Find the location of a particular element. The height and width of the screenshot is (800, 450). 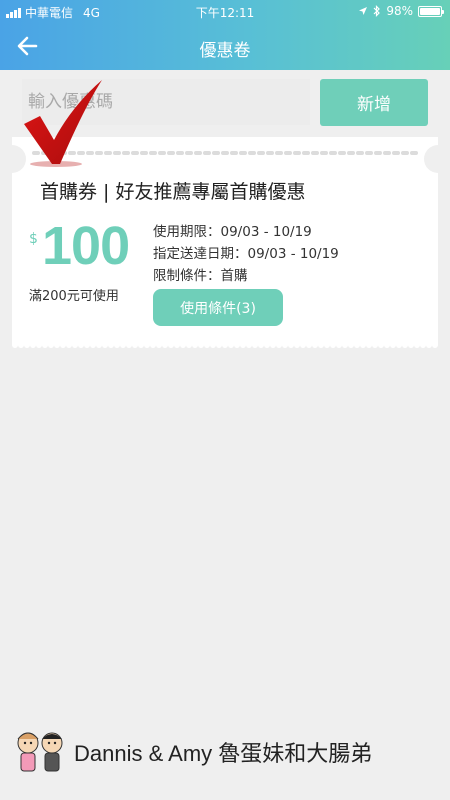

app-header: 中華電信 4G 下午12:11 98% 優惠卷 is located at coordinates (225, 35).